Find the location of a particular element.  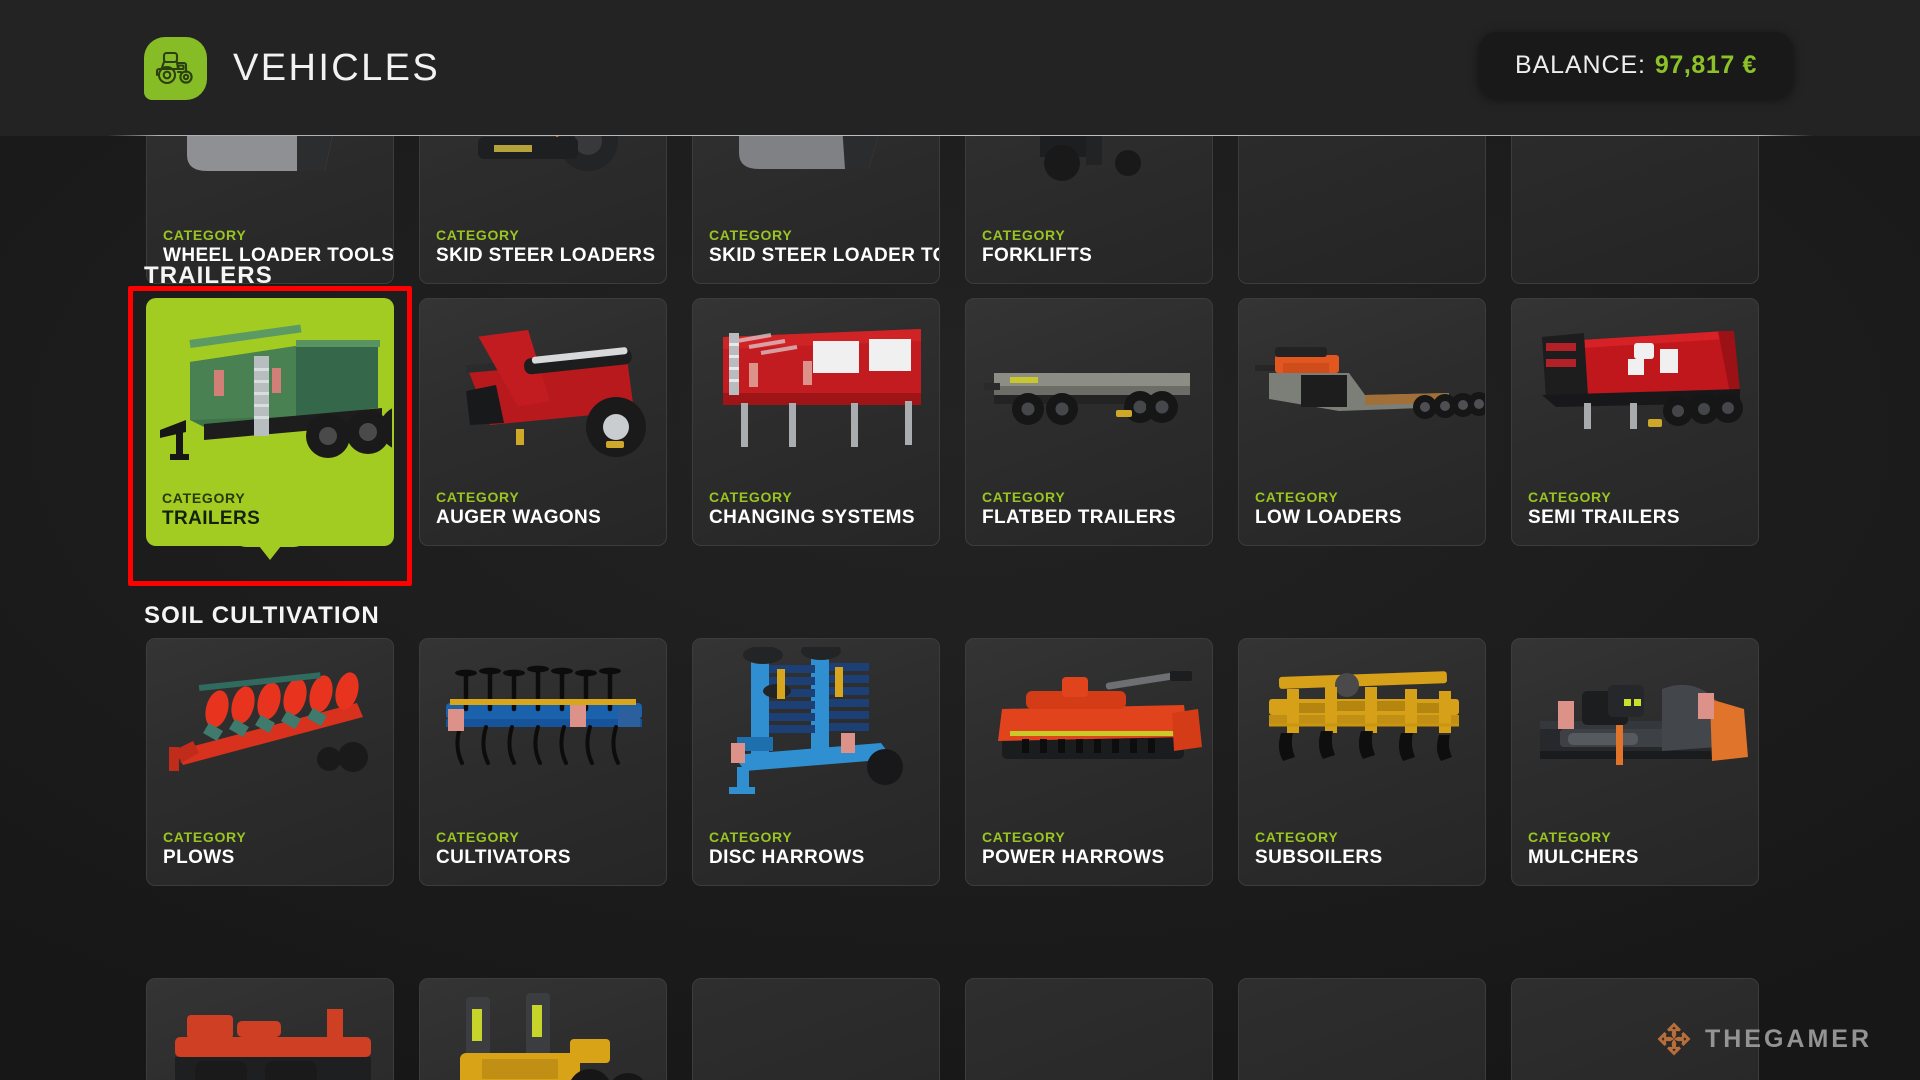

card-label-group: CATEGORY TRAILERS is located at coordinates (211, 511).